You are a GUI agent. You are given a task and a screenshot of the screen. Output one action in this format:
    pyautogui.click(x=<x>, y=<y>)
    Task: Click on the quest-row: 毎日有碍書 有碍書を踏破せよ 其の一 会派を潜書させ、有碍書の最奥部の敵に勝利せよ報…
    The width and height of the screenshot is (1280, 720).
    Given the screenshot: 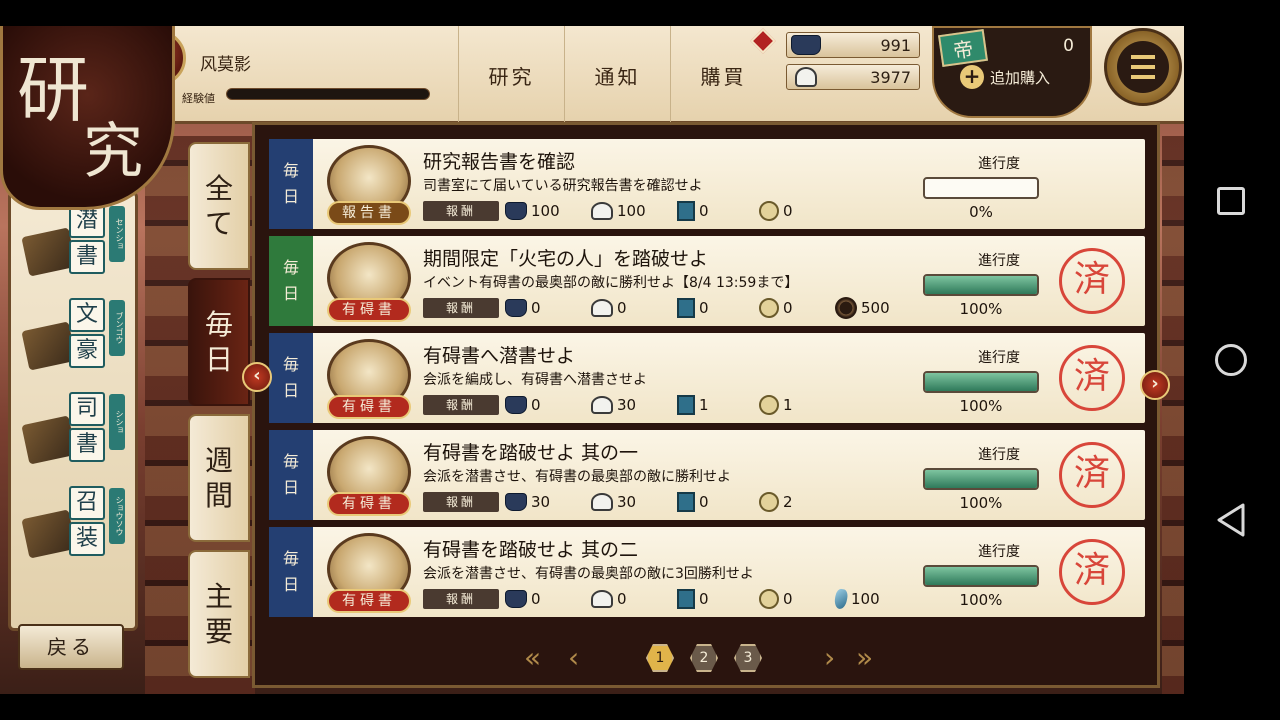 What is the action you would take?
    pyautogui.click(x=707, y=475)
    